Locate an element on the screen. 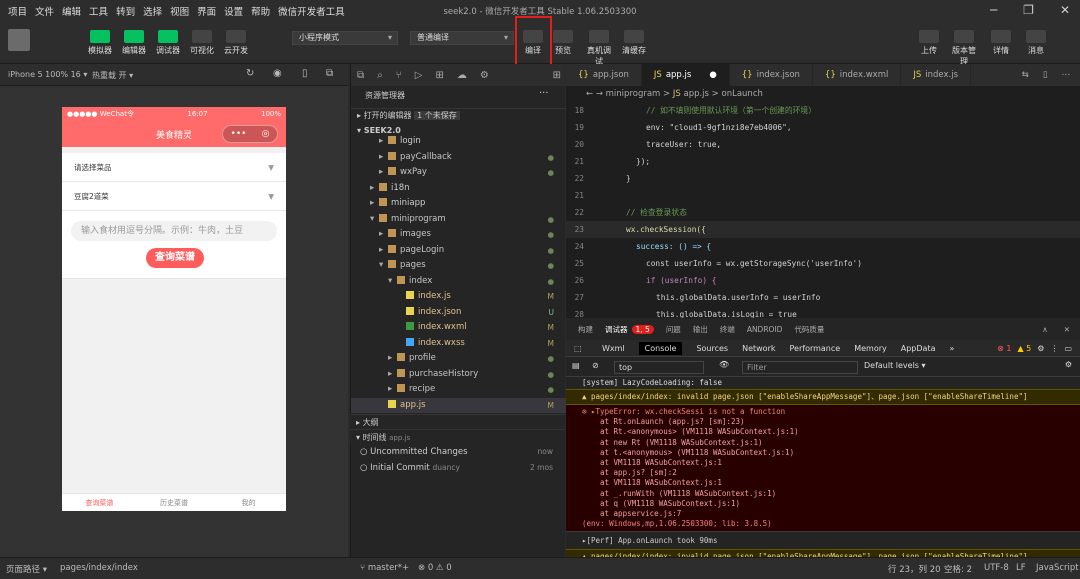 This screenshot has width=1080, height=579. 预览-button: 预览 is located at coordinates (563, 43).